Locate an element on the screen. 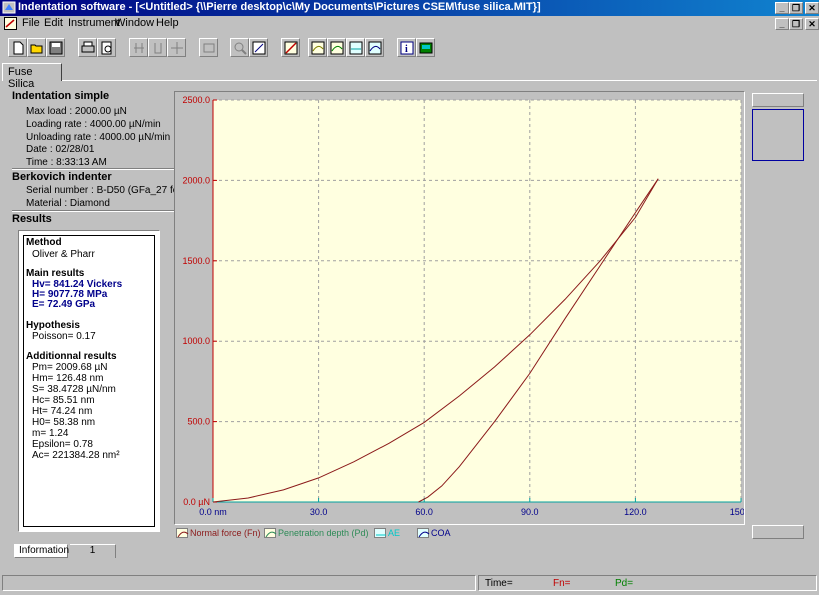  x-tick-label: 0.0 nm is located at coordinates (213, 512).